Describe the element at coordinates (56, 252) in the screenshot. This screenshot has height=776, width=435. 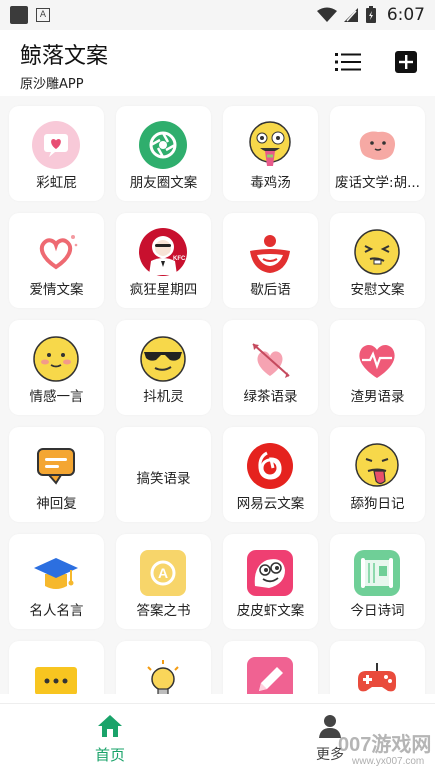
I see `heart-sparkle-icon` at that location.